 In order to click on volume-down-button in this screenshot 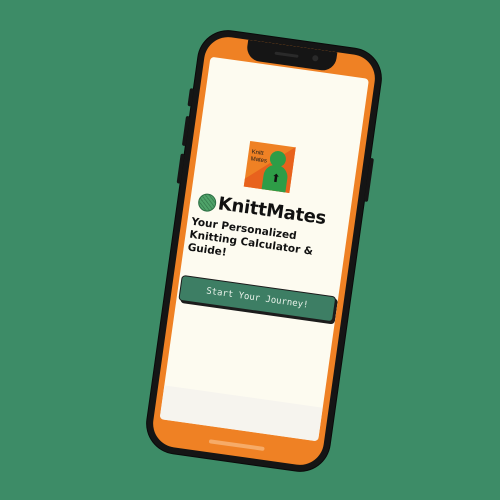, I will do `click(180, 168)`.